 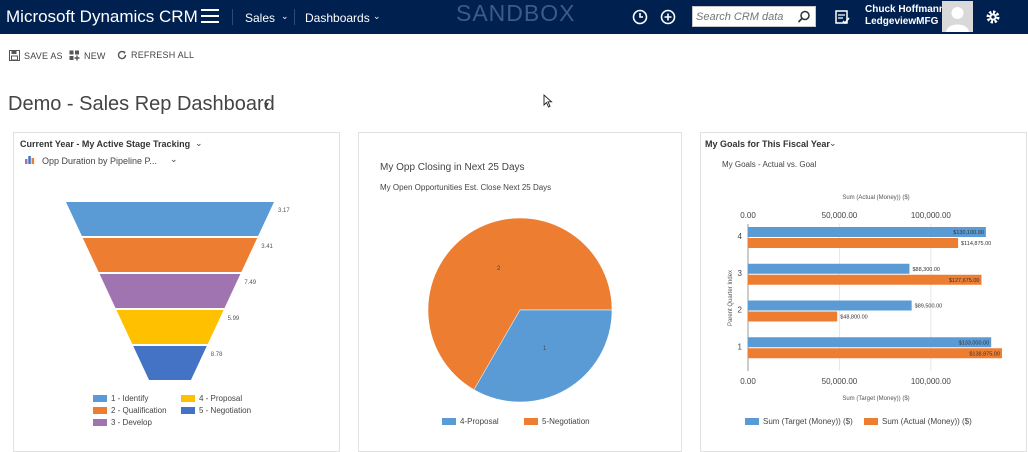 What do you see at coordinates (974, 343) in the screenshot?
I see `data-label: $133,000.00` at bounding box center [974, 343].